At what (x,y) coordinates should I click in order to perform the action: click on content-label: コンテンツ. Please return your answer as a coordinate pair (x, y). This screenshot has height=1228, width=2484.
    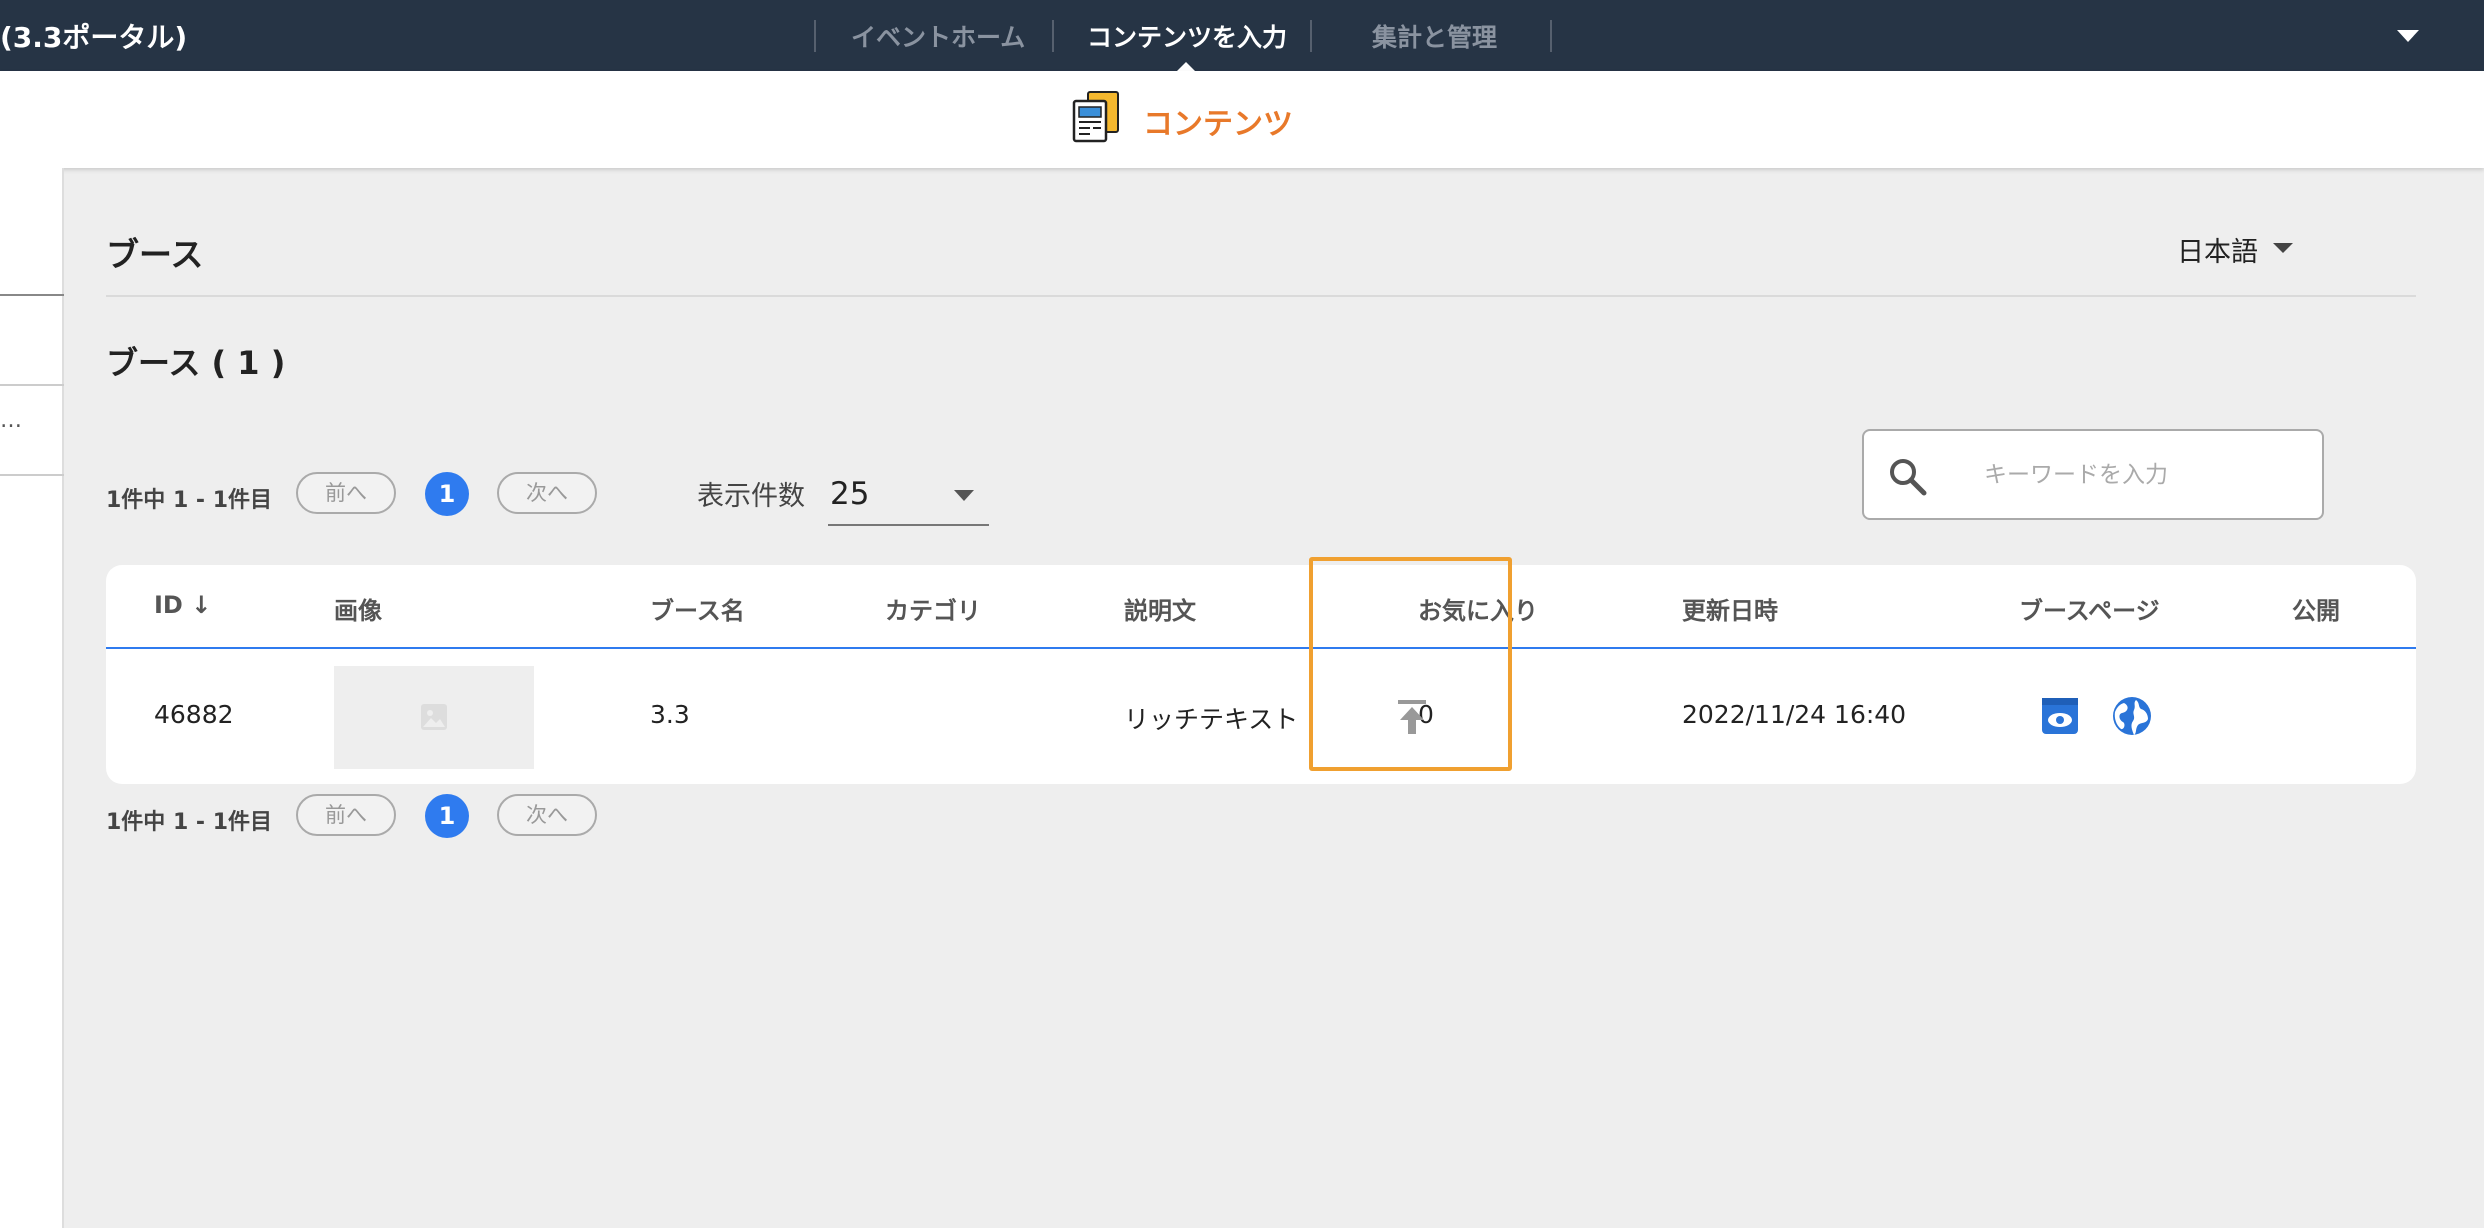
    Looking at the image, I should click on (1218, 124).